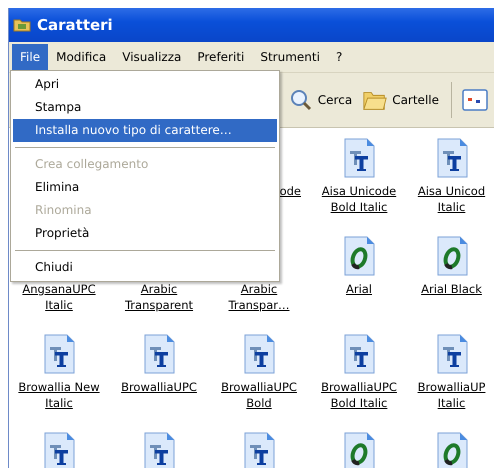 The width and height of the screenshot is (494, 468). I want to click on menu-bar-item: Visualizza, so click(152, 57).